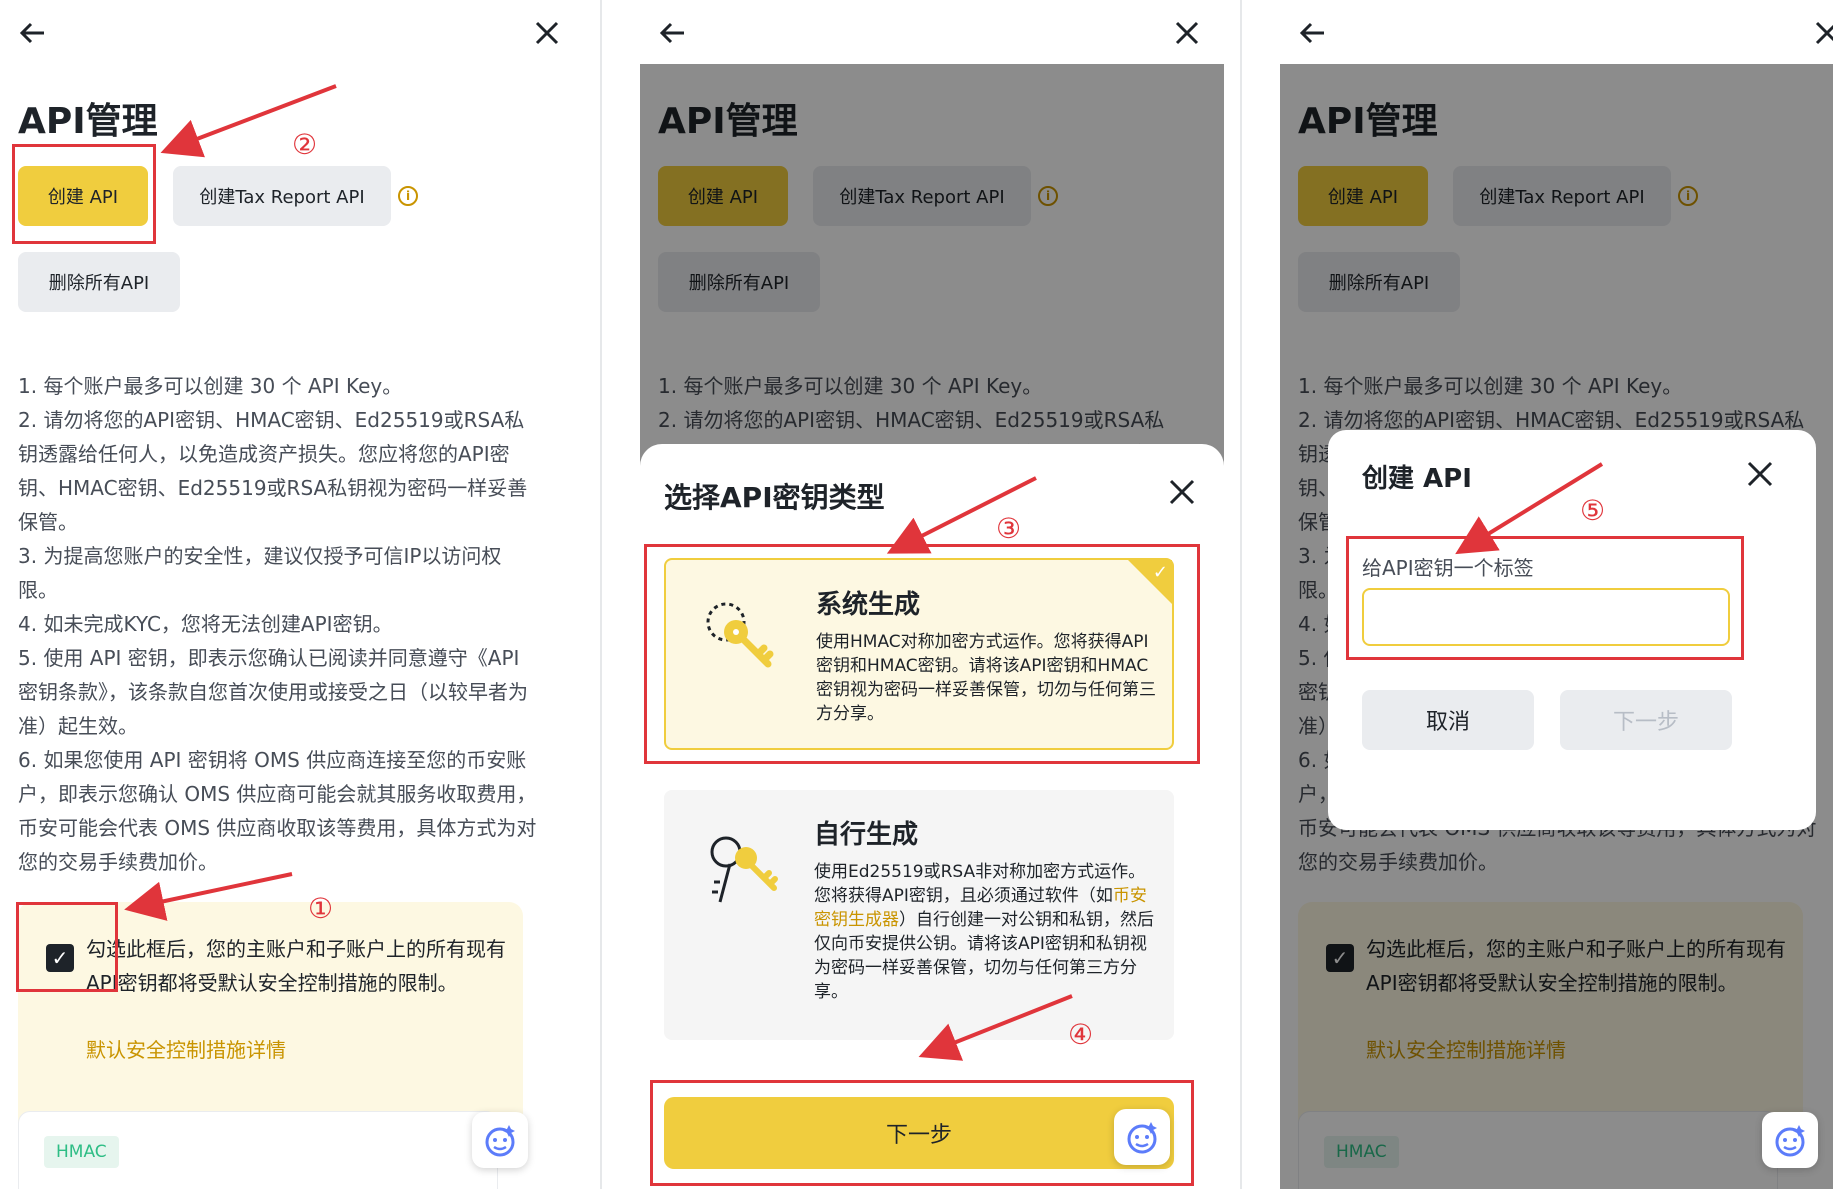  I want to click on highlight-box-next, so click(922, 1133).